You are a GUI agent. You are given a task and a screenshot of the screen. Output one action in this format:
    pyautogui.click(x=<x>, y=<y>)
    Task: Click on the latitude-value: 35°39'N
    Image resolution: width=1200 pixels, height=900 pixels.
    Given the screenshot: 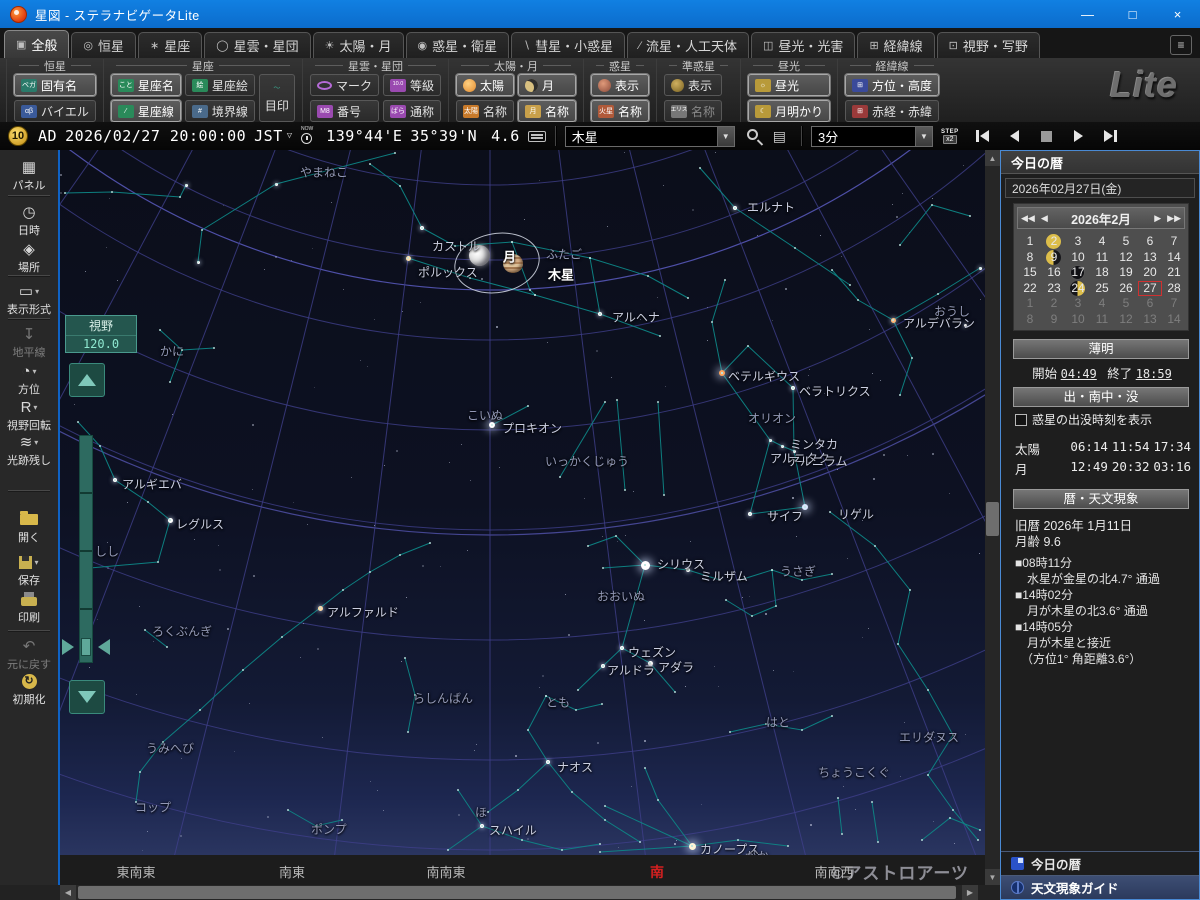 What is the action you would take?
    pyautogui.click(x=443, y=136)
    